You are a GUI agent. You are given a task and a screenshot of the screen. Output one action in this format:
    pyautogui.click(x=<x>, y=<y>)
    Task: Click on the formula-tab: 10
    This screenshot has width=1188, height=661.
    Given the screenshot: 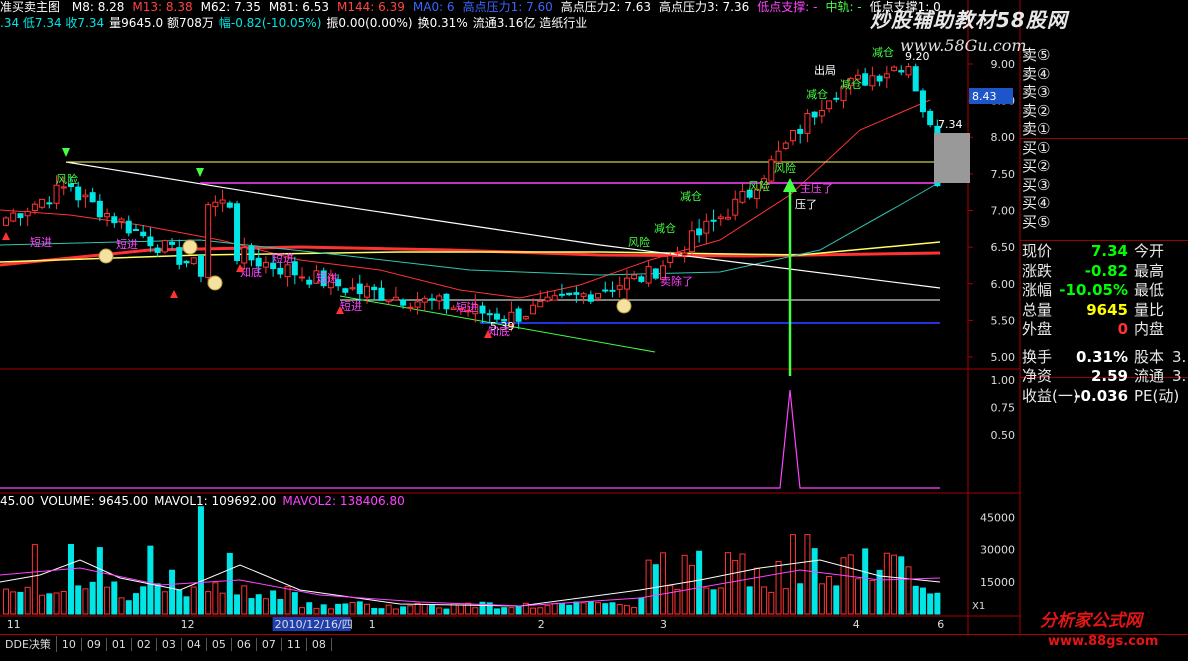 What is the action you would take?
    pyautogui.click(x=69, y=644)
    